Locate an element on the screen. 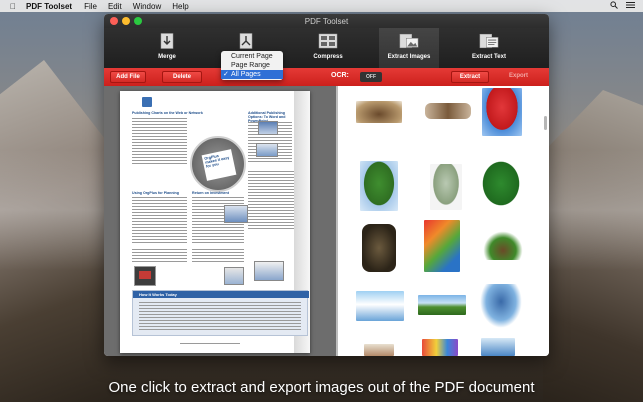 The width and height of the screenshot is (643, 402). split-option-page-range: Page Range is located at coordinates (252, 65).